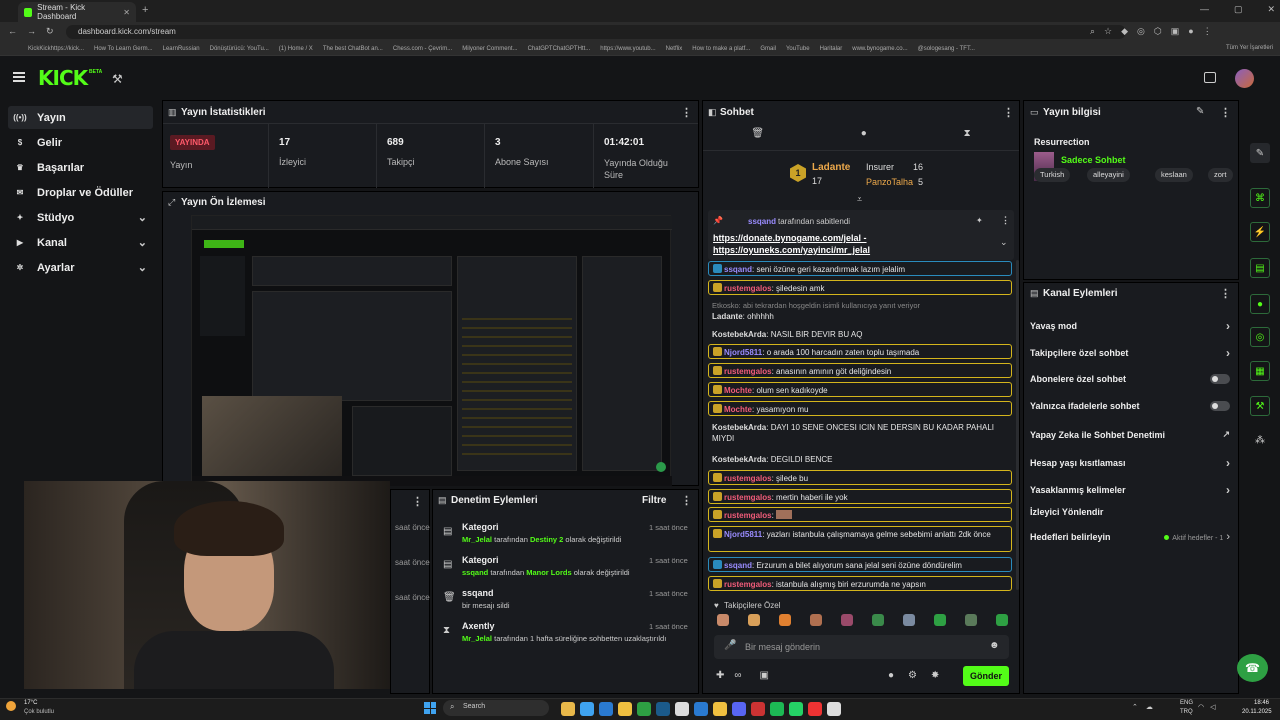  I want to click on menu-icon: ⋮, so click(1207, 31).